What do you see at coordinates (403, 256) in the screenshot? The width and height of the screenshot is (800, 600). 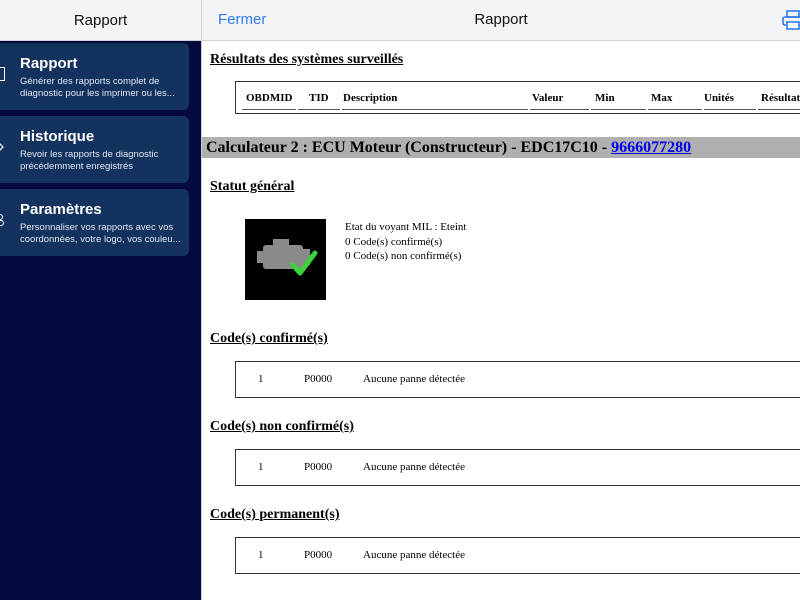 I see `unconfirmed-count: 0 Code(s) non confirmé(s)` at bounding box center [403, 256].